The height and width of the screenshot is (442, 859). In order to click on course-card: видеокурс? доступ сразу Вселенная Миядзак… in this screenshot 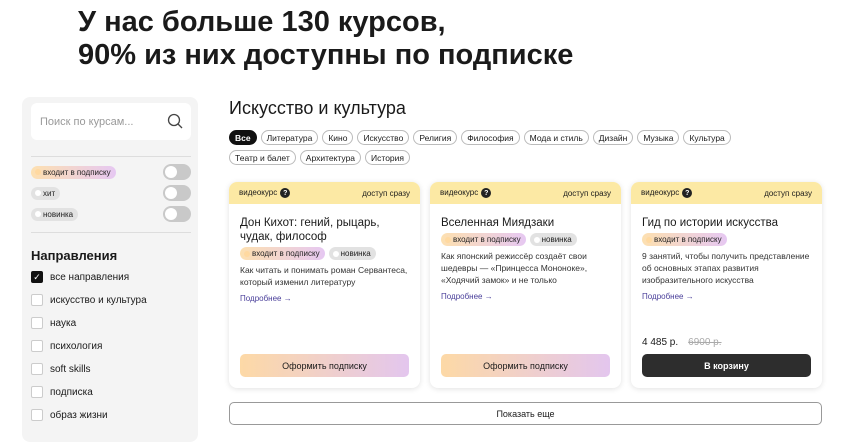, I will do `click(525, 285)`.